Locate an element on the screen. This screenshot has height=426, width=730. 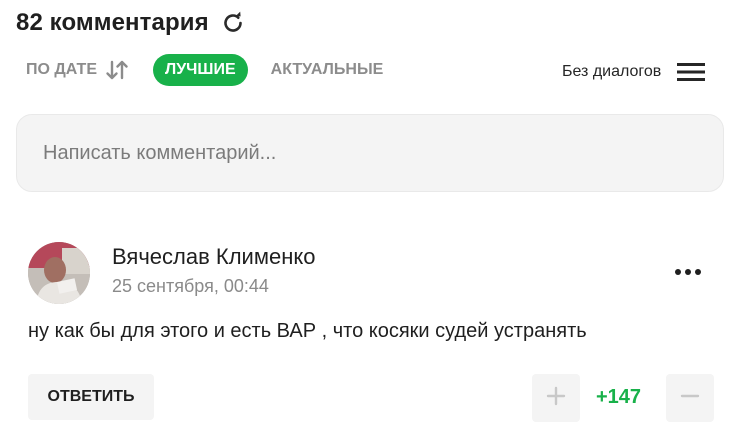
comments-count-title: 82 комментария is located at coordinates (112, 22).